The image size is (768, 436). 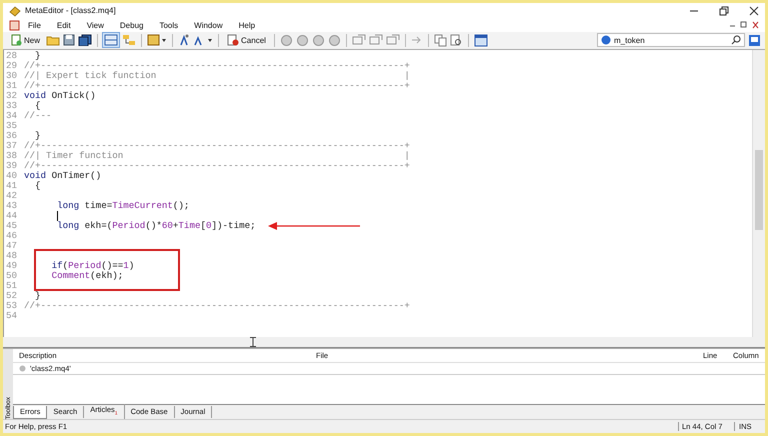 What do you see at coordinates (217, 156) in the screenshot?
I see `code-line: //| Timer function |` at bounding box center [217, 156].